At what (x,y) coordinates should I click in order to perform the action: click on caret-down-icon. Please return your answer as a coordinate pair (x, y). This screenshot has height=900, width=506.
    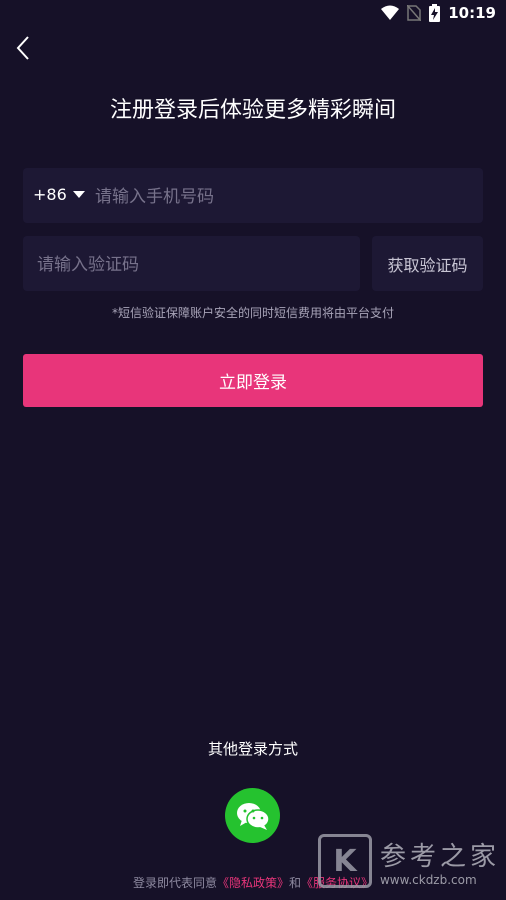
    Looking at the image, I should click on (78, 194).